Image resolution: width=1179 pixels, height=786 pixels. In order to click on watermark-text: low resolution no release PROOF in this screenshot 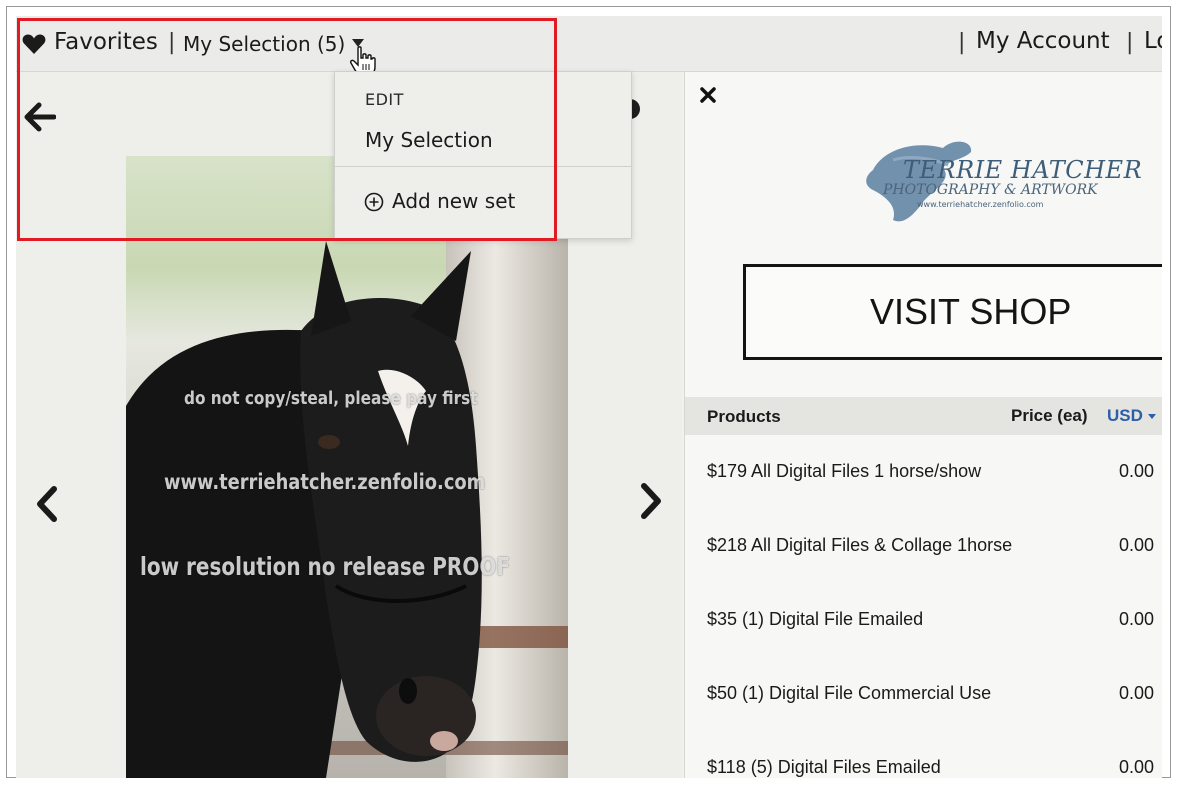, I will do `click(325, 566)`.